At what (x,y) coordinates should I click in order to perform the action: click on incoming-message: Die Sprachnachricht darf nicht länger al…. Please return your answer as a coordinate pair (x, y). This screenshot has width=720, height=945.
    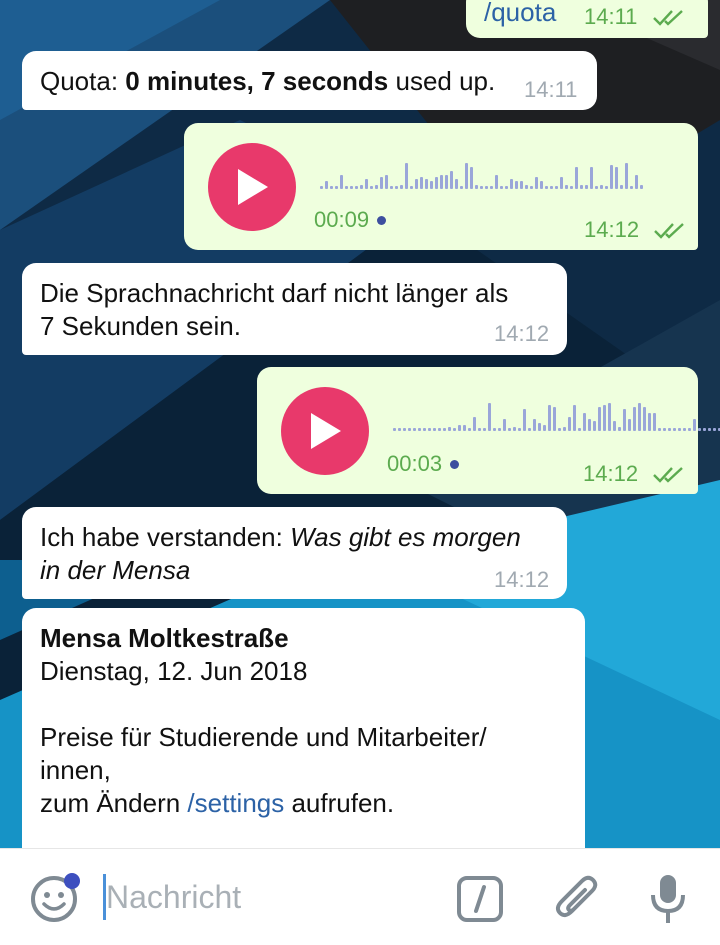
    Looking at the image, I should click on (294, 309).